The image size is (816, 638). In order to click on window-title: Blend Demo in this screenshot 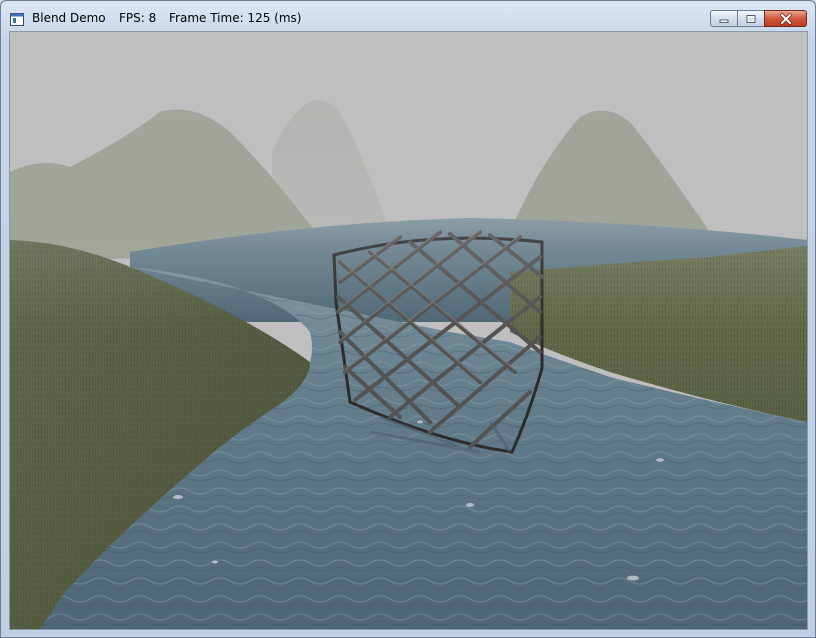, I will do `click(69, 18)`.